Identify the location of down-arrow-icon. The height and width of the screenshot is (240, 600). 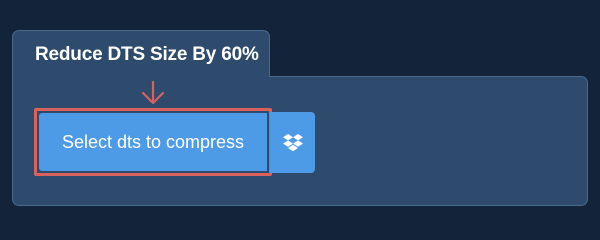
(153, 92).